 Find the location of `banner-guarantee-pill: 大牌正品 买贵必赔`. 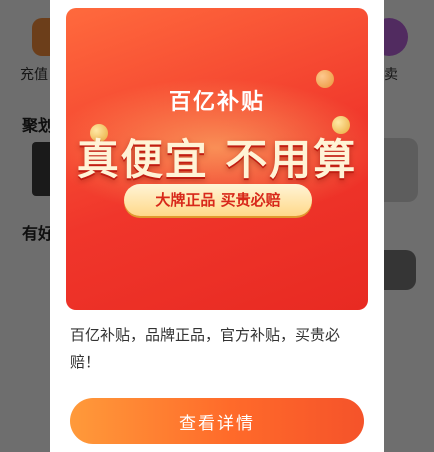

banner-guarantee-pill: 大牌正品 买贵必赔 is located at coordinates (218, 200).